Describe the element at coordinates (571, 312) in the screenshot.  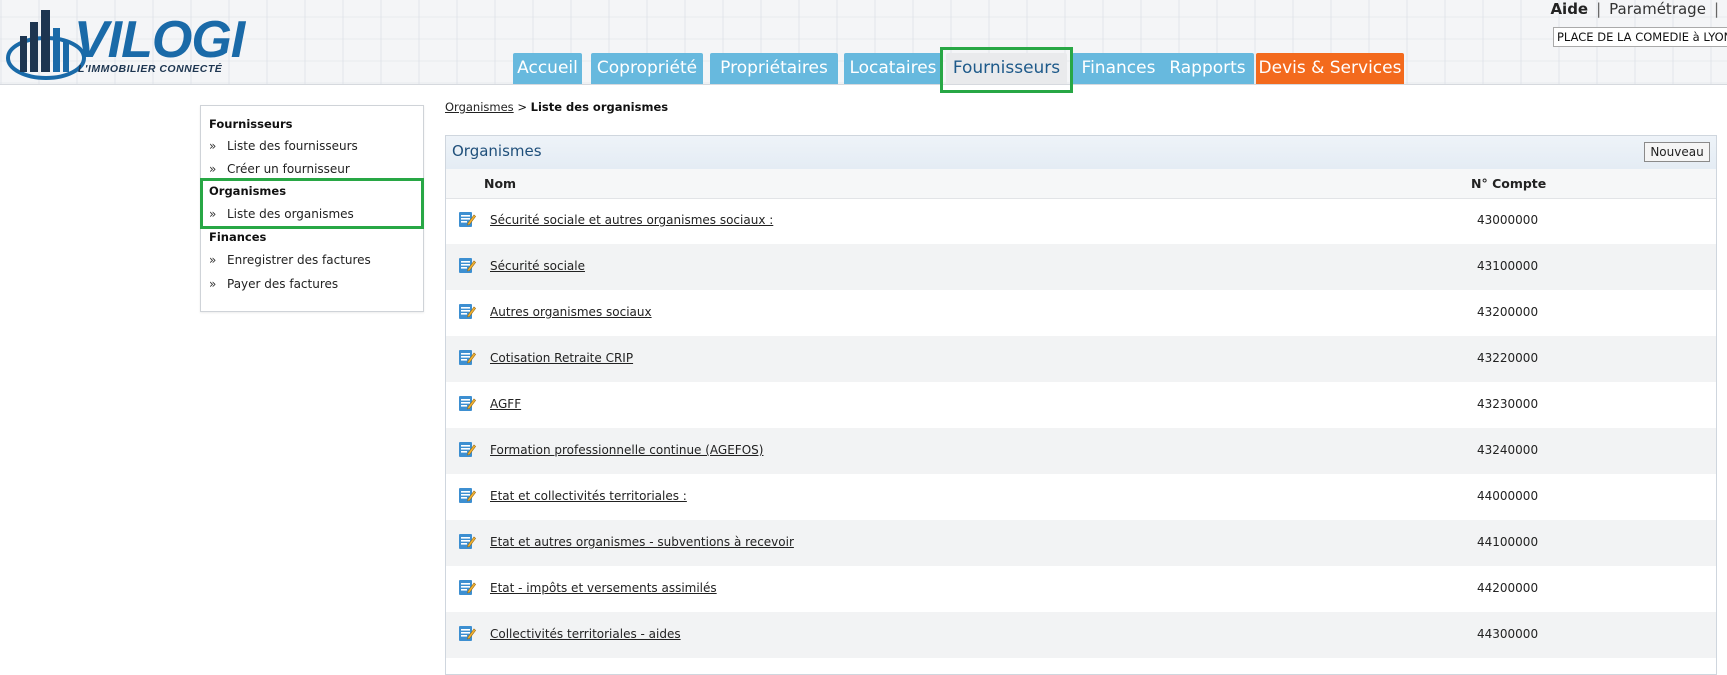
I see `organisme-name-link: Autres organismes sociaux` at that location.